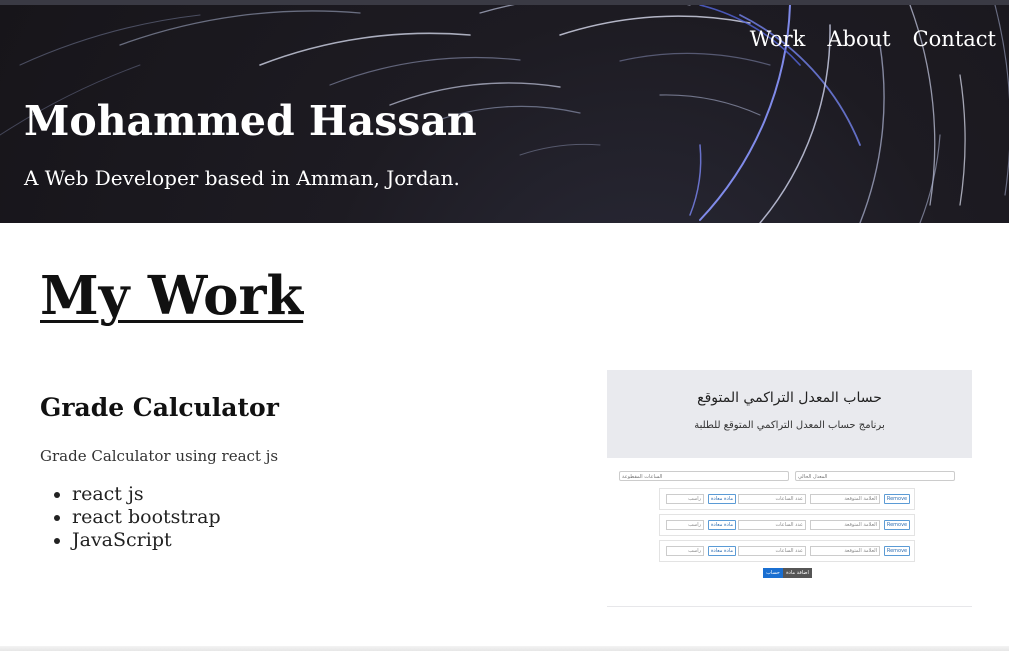  Describe the element at coordinates (704, 476) in the screenshot. I see `completed-hours-select: الساعات المقطوعة` at that location.